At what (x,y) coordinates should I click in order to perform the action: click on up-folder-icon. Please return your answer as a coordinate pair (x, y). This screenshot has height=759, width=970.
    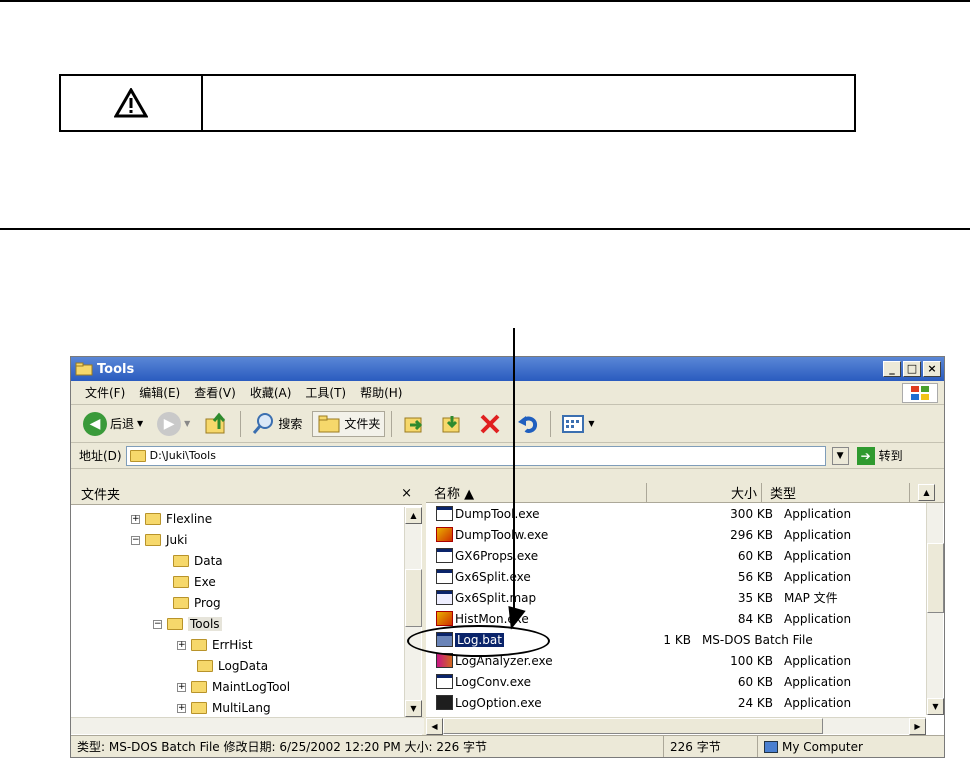
    Looking at the image, I should click on (215, 422).